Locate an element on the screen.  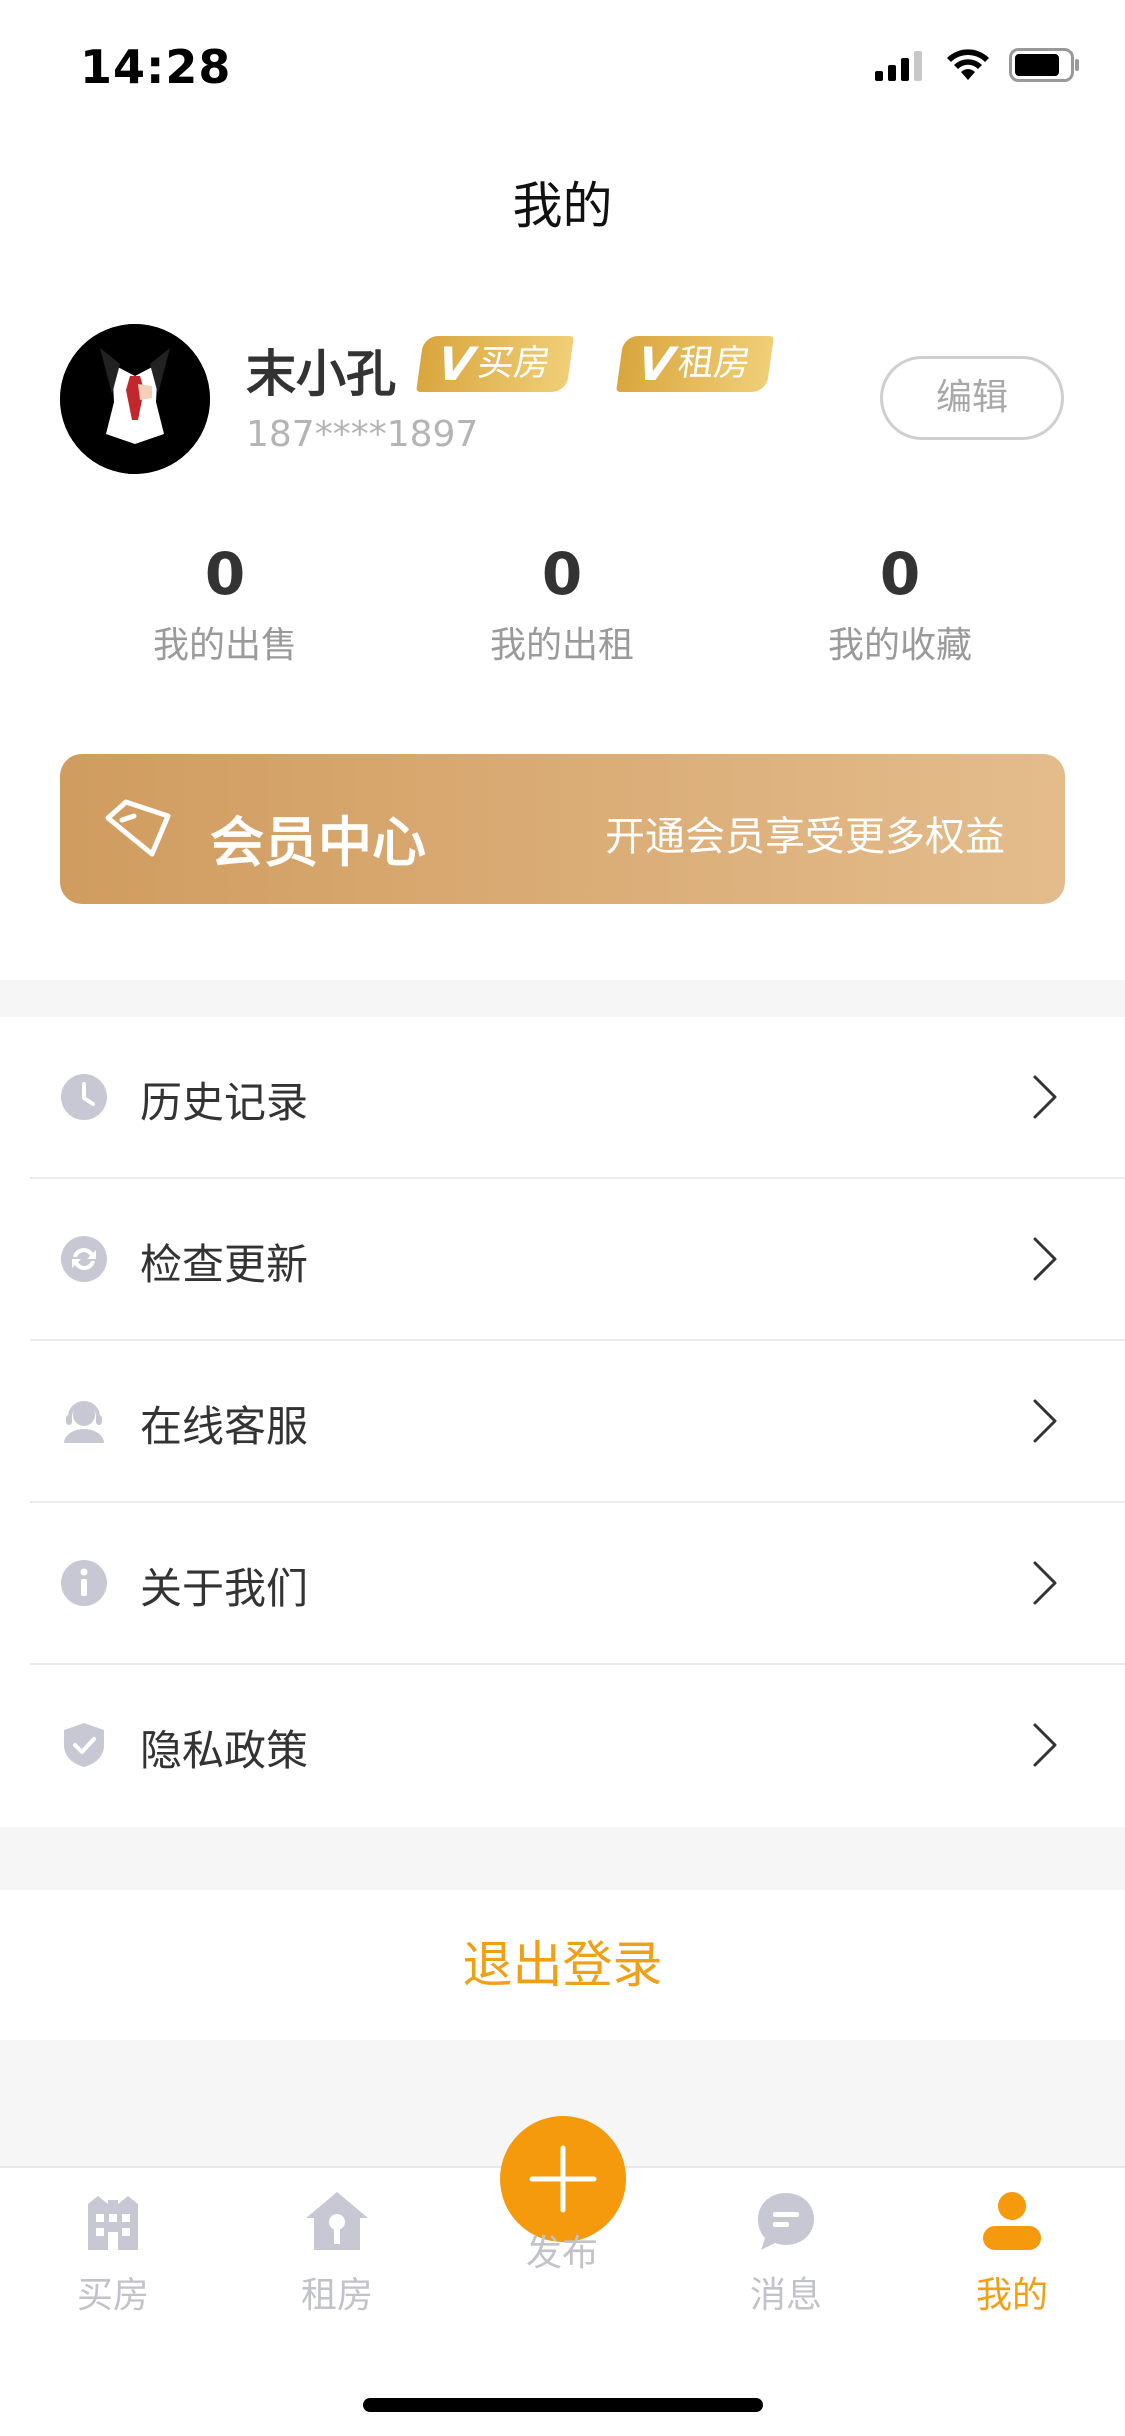
building-icon is located at coordinates (113, 2223).